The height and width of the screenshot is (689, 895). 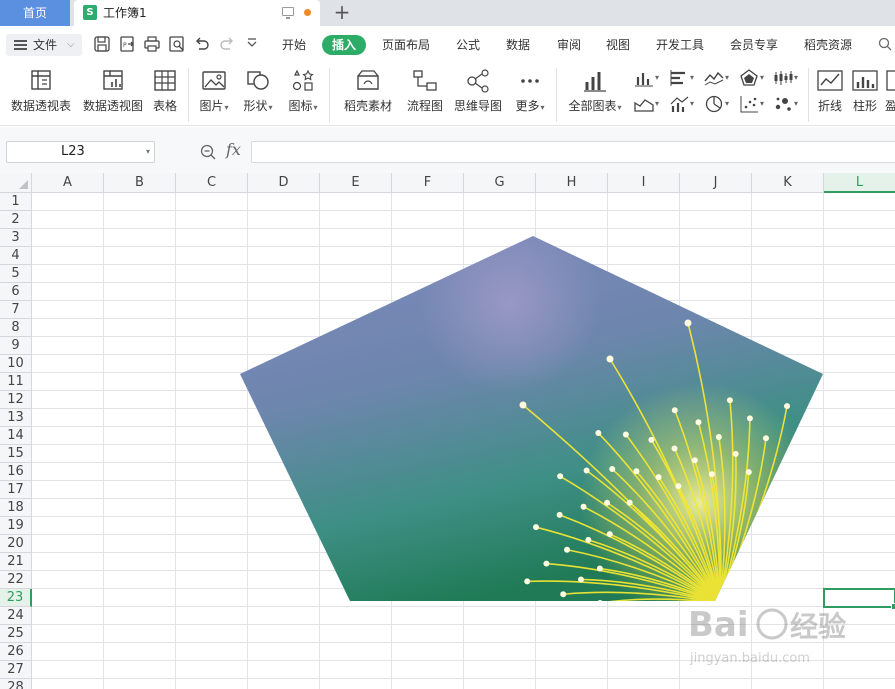 What do you see at coordinates (647, 105) in the screenshot?
I see `area-chart-dropdown: ▾` at bounding box center [647, 105].